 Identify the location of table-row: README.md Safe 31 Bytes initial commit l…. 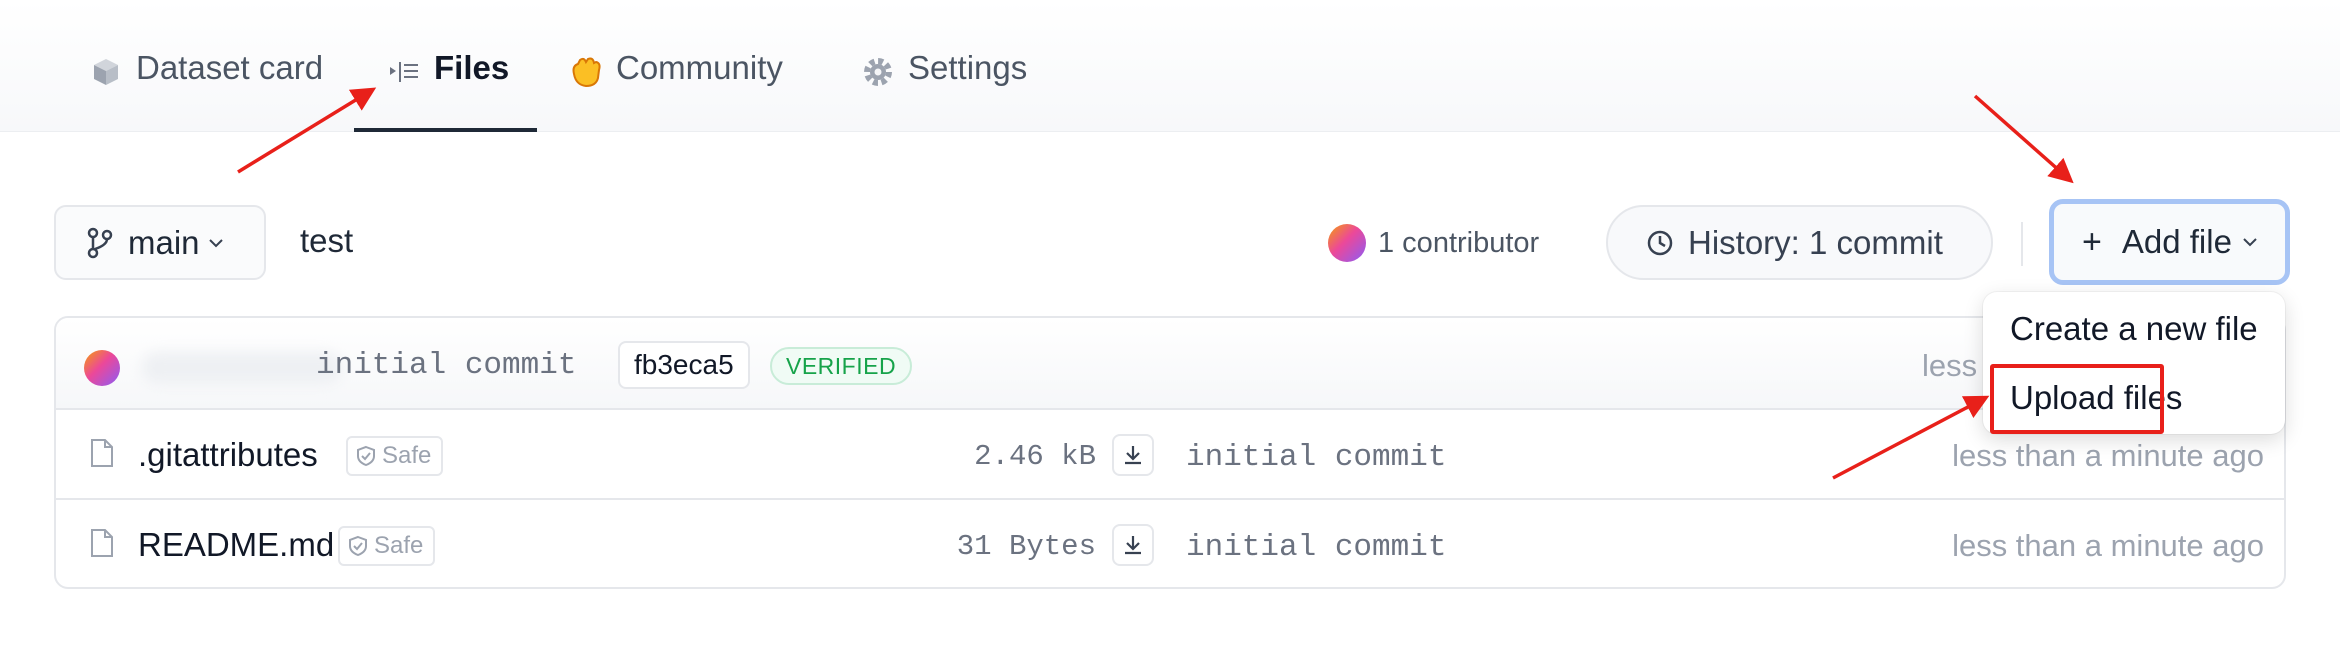
(1170, 543).